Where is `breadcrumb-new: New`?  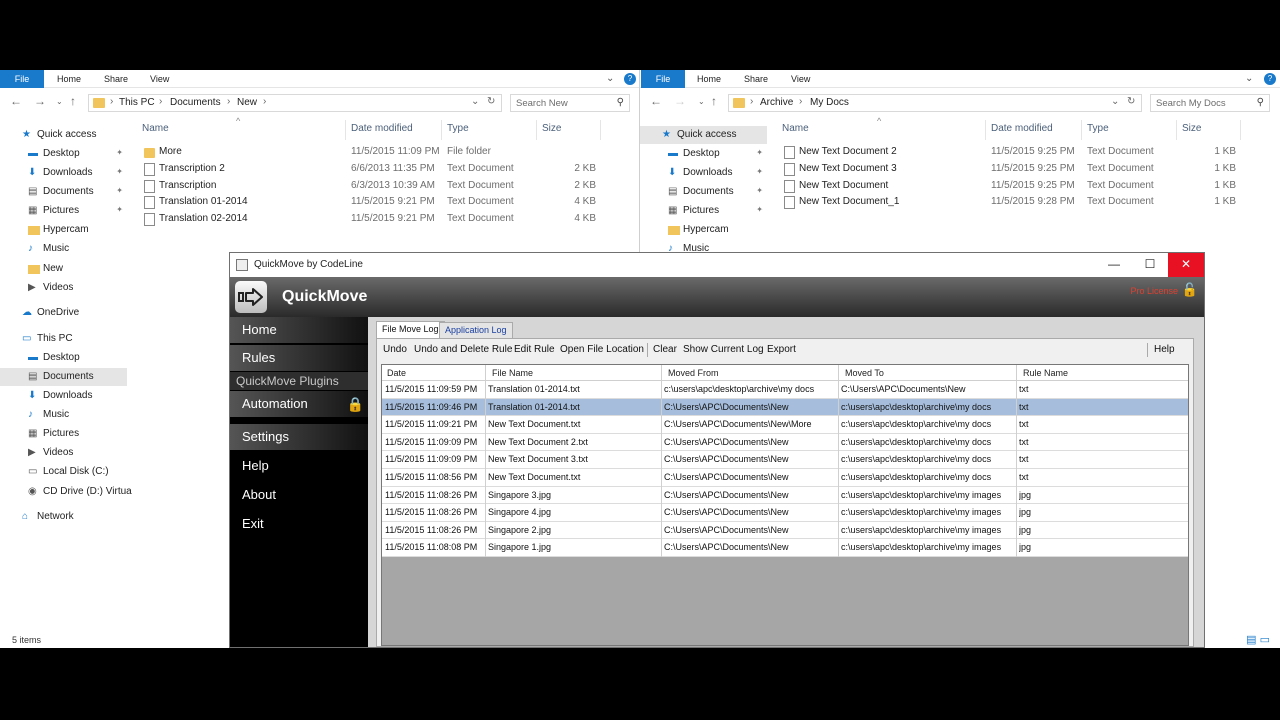 breadcrumb-new: New is located at coordinates (247, 102).